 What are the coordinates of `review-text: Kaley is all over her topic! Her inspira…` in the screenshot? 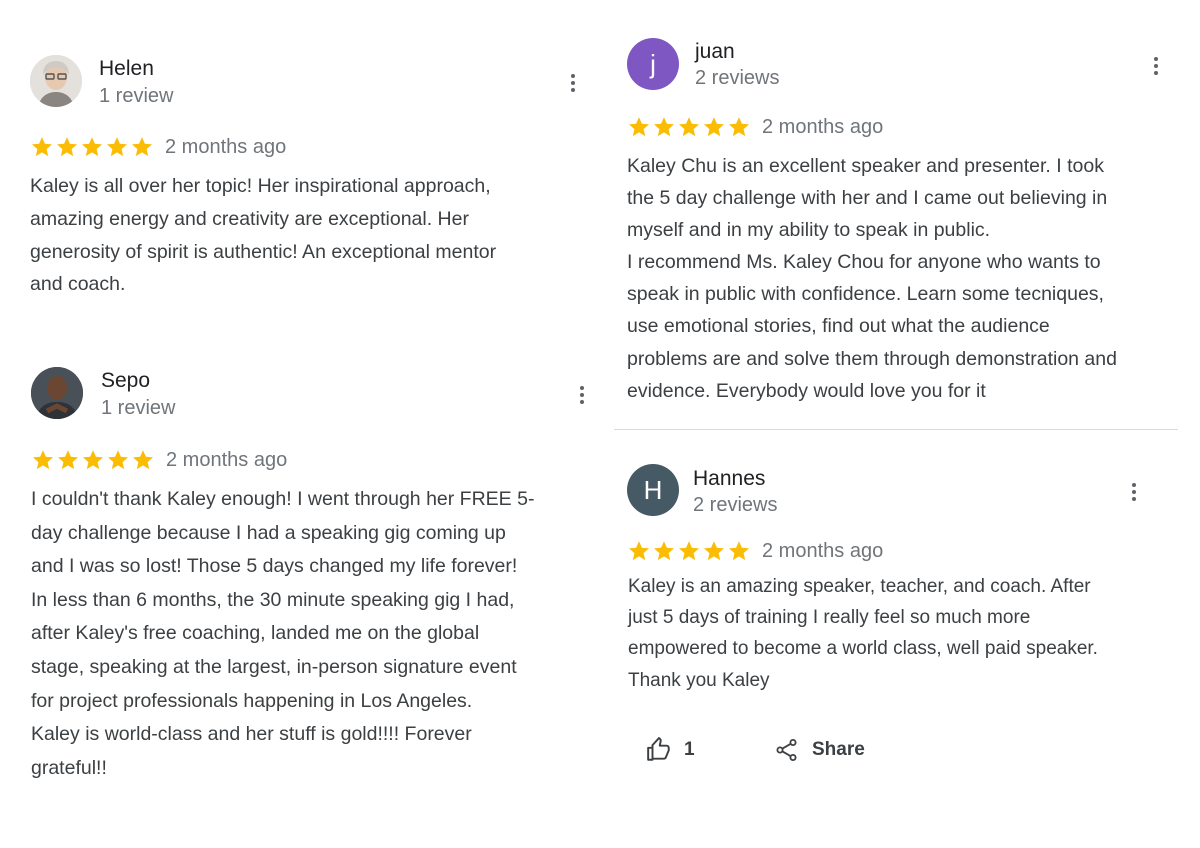 It's located at (263, 235).